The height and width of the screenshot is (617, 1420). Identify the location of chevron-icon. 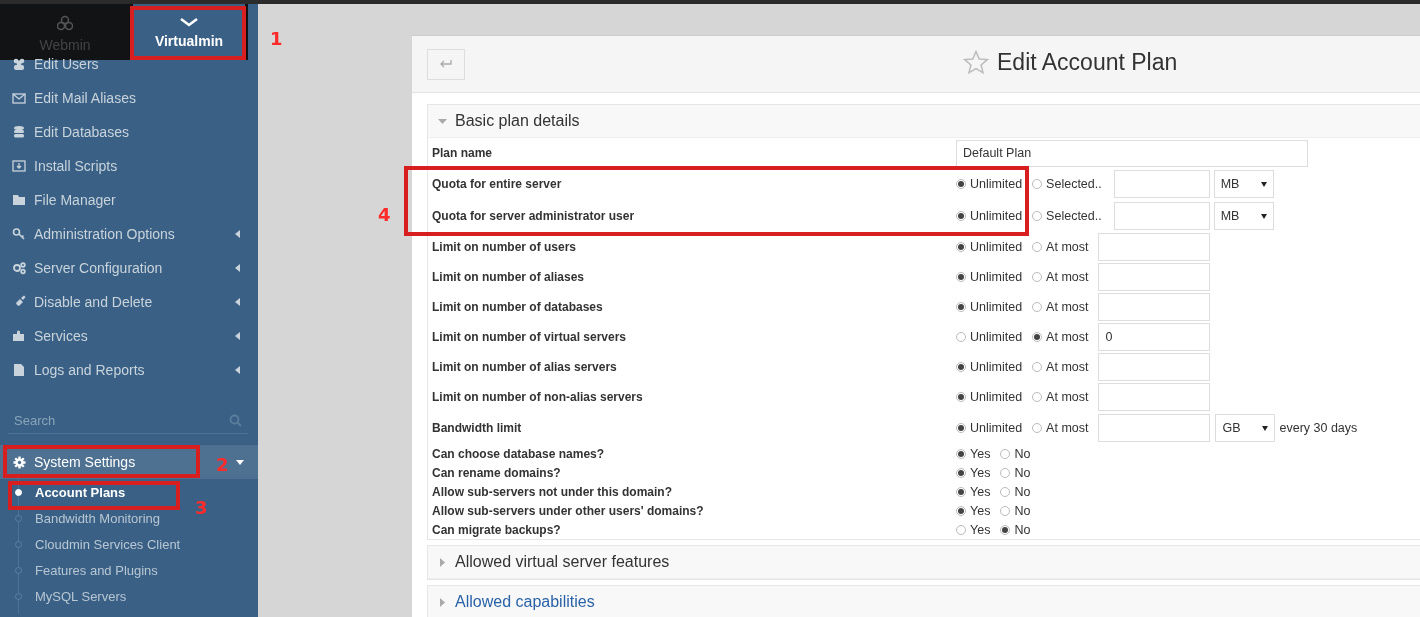
(189, 21).